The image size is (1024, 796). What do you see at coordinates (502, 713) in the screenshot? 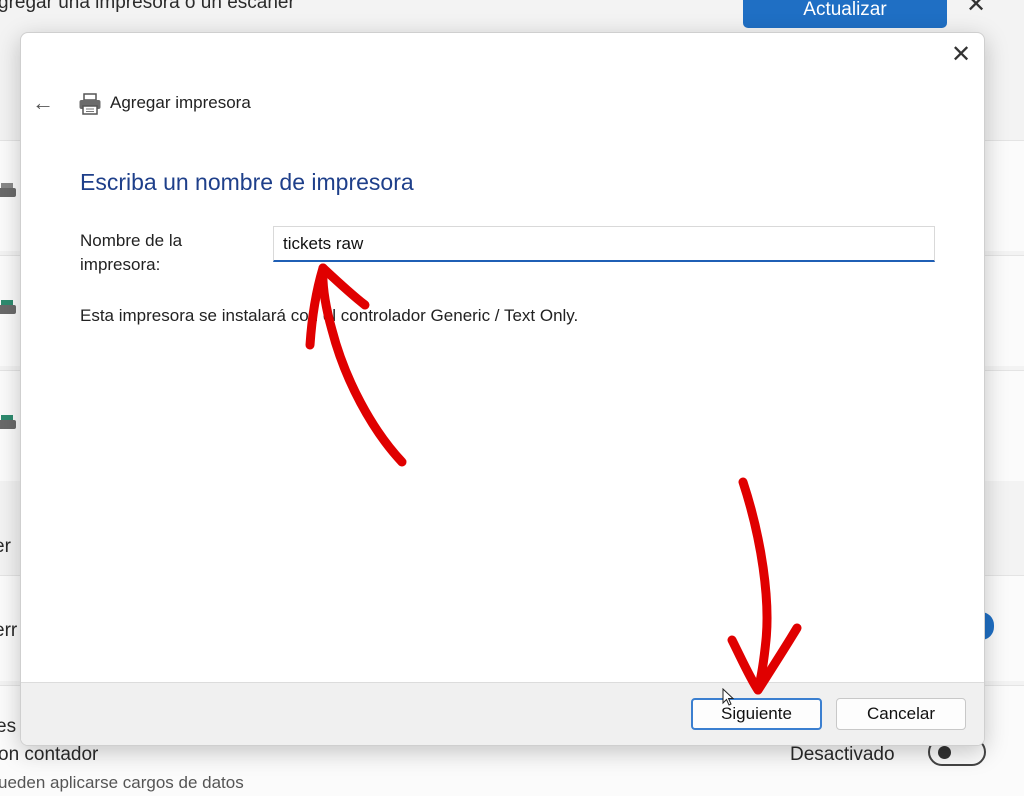
I see `dialog-footer: Siguiente Cancelar` at bounding box center [502, 713].